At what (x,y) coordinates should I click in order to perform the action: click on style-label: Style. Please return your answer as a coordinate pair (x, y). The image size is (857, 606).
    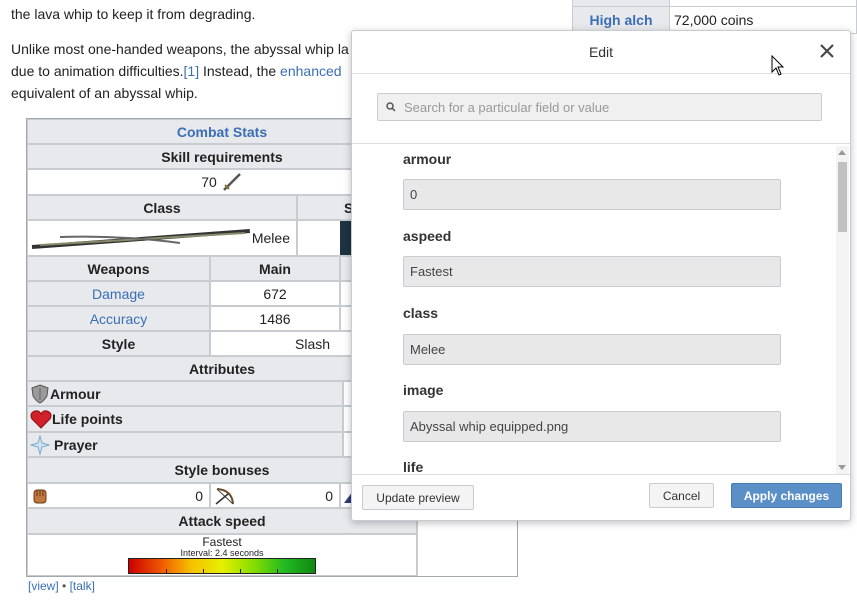
    Looking at the image, I should click on (118, 343).